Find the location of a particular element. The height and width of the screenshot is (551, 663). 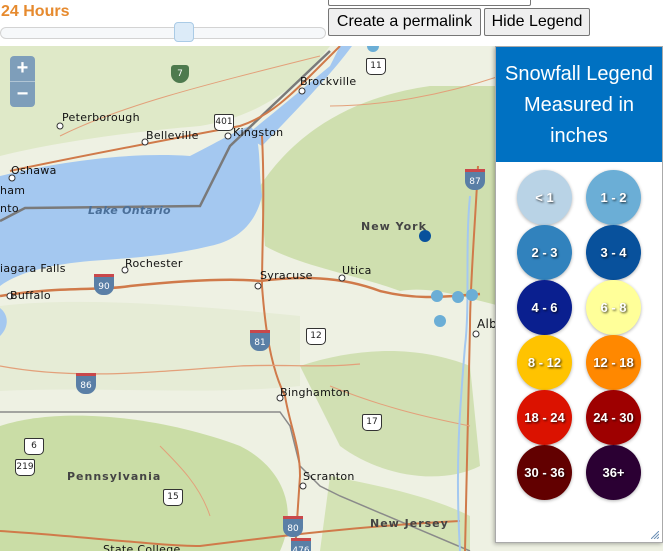

label-new-york: New York is located at coordinates (394, 226).